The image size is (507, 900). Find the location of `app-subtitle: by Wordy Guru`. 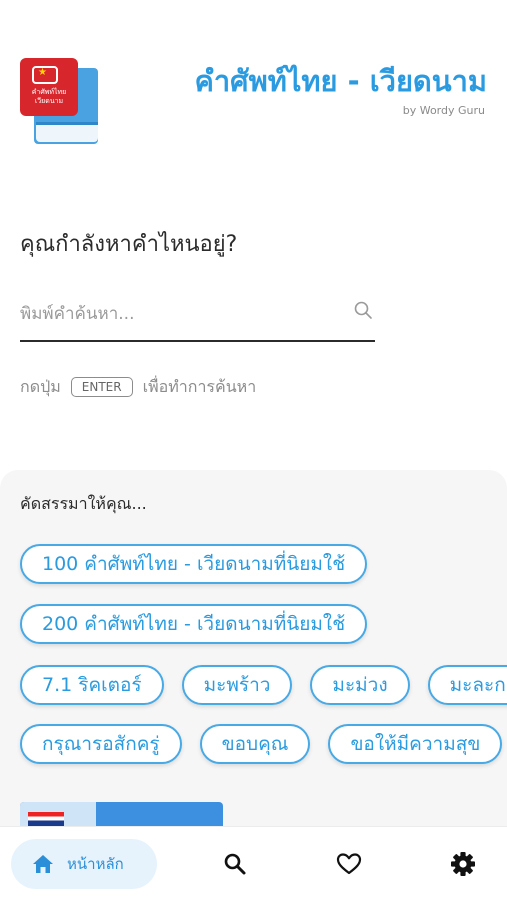

app-subtitle: by Wordy Guru is located at coordinates (443, 110).